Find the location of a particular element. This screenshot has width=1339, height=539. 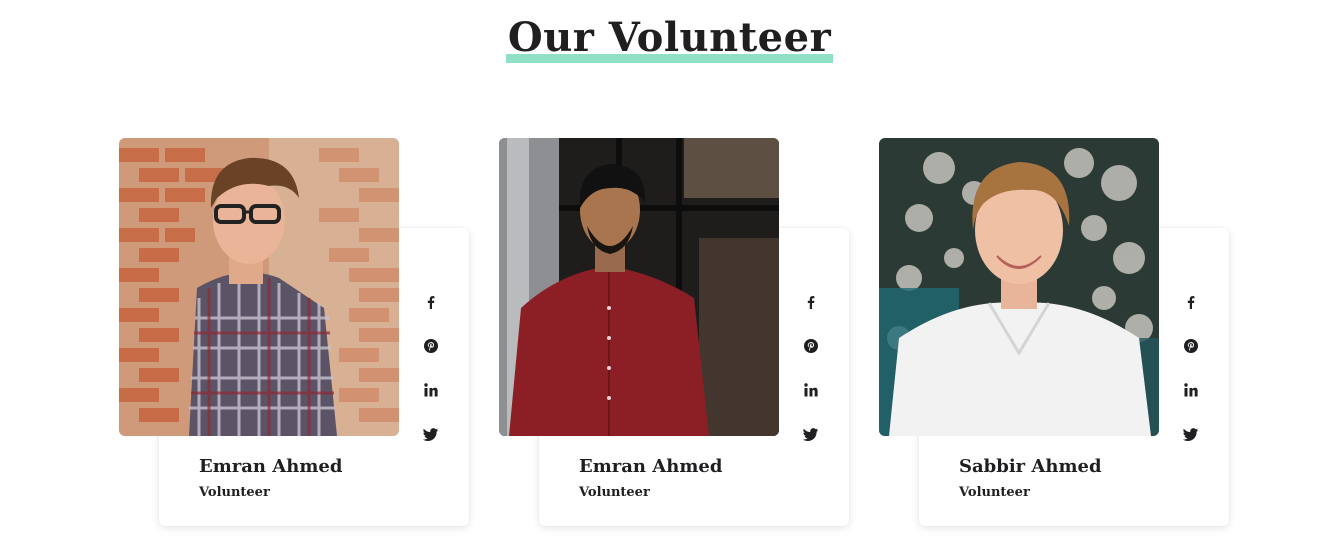

volunteer-name: Sabbir Ahmed is located at coordinates (1030, 466).